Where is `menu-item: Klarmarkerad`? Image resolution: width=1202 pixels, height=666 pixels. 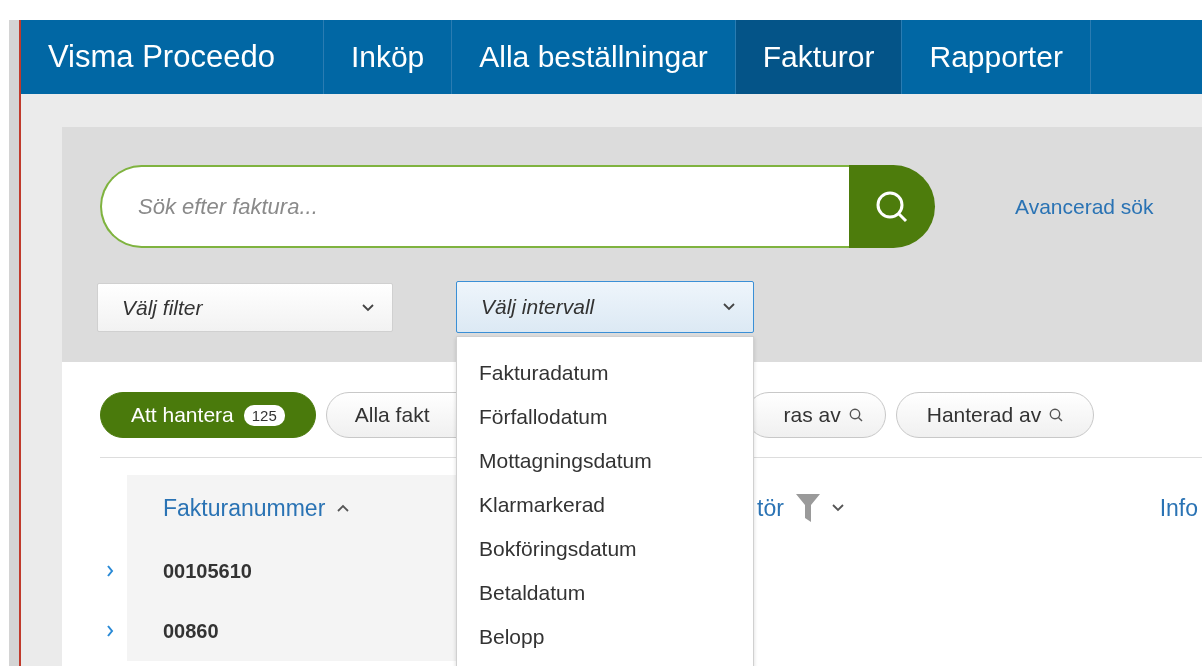
menu-item: Klarmarkerad is located at coordinates (605, 505).